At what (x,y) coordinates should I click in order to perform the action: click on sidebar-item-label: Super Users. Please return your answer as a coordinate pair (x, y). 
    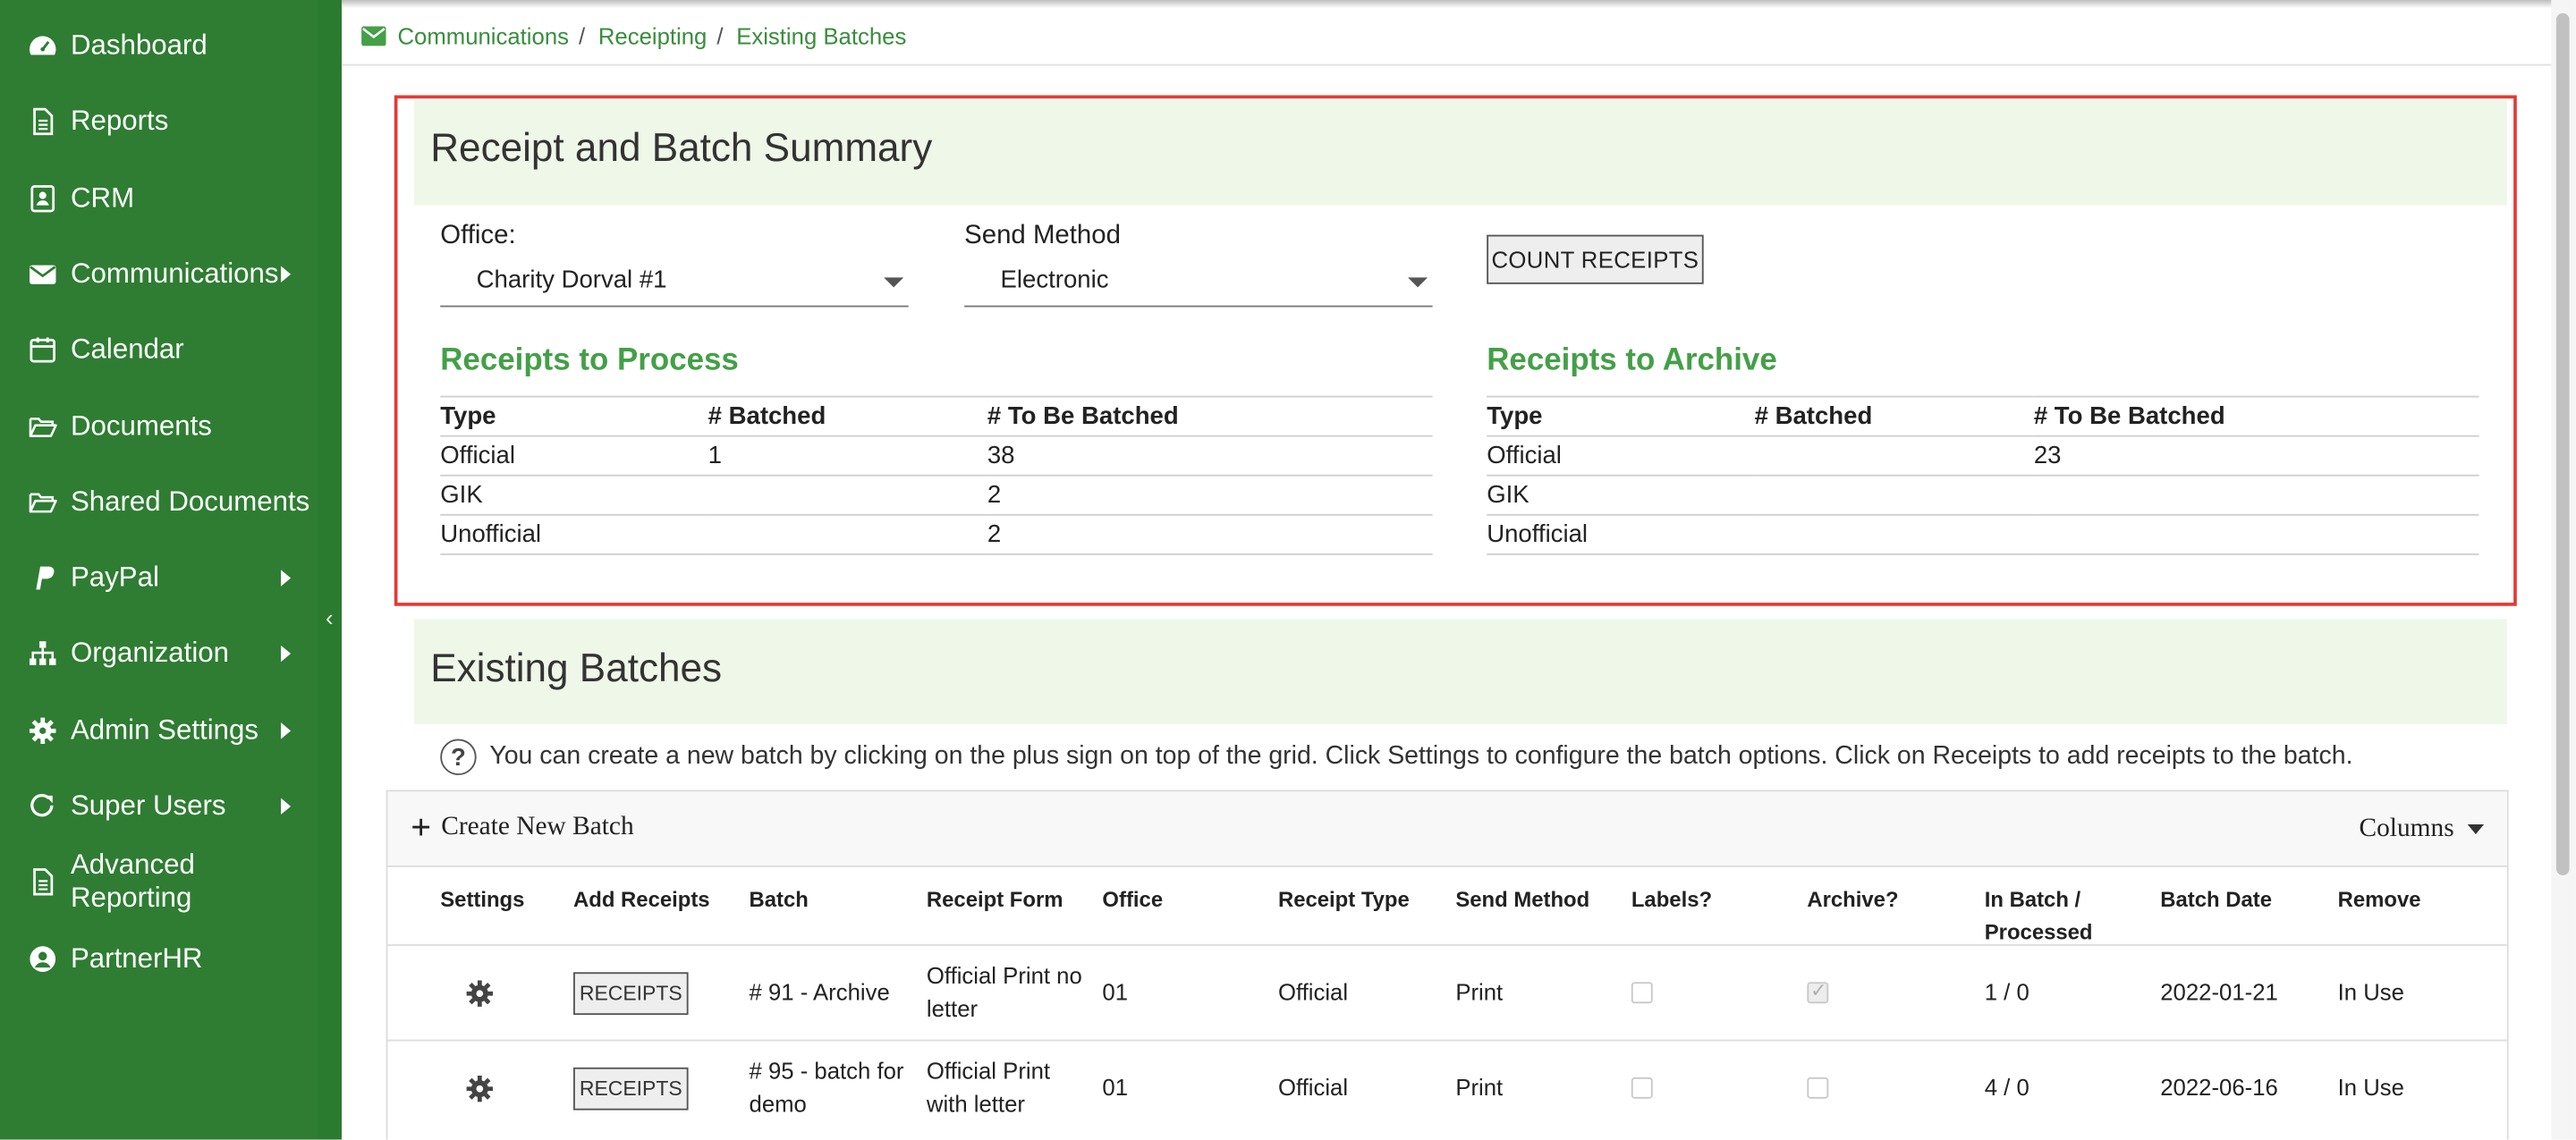
    Looking at the image, I should click on (148, 806).